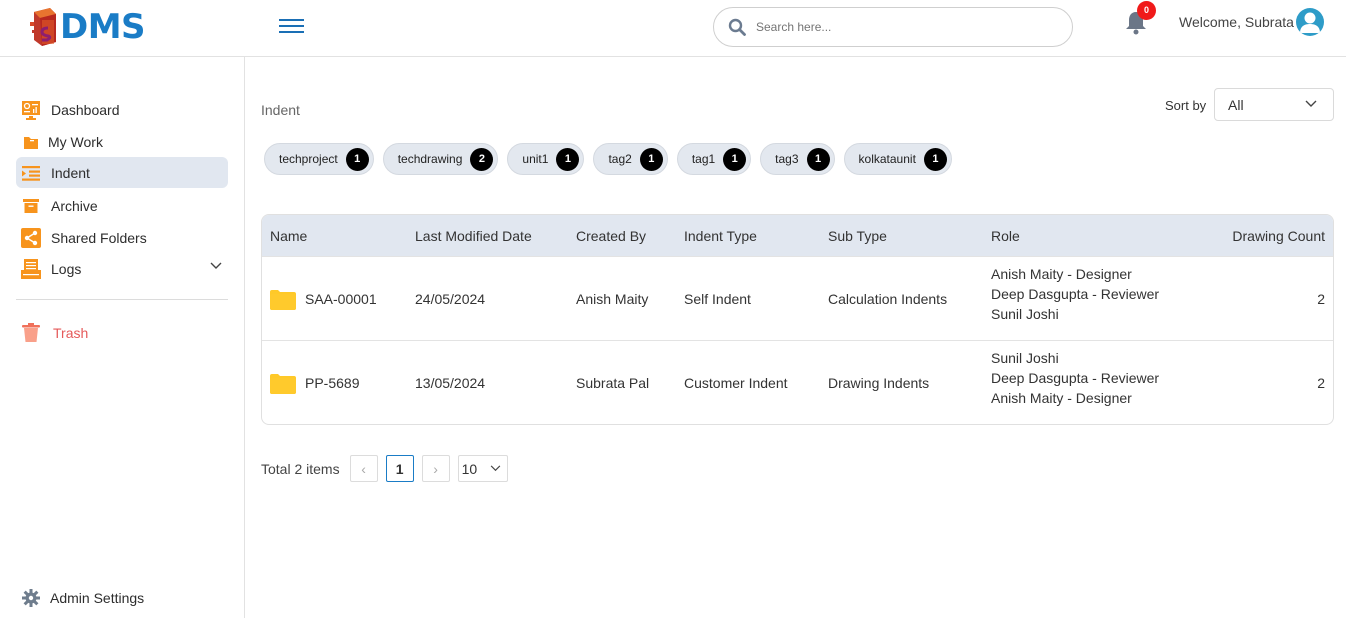 Image resolution: width=1346 pixels, height=618 pixels. Describe the element at coordinates (720, 236) in the screenshot. I see `column-header-indent-type: Indent Type` at that location.